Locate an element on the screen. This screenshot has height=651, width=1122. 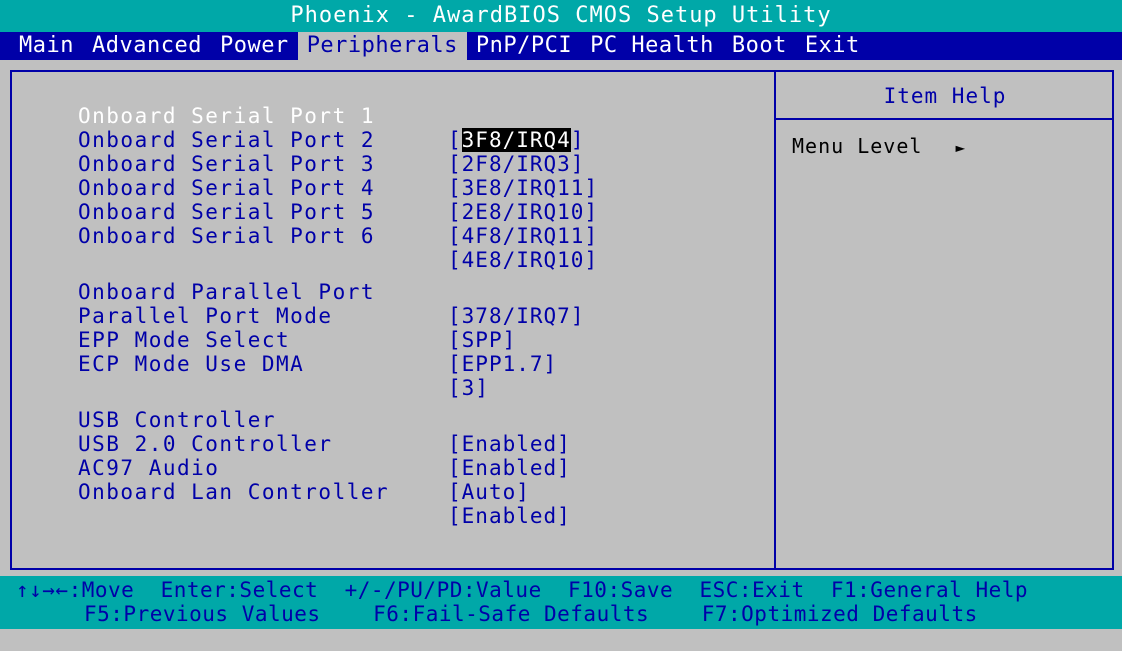
setting-row: Onboard Serial Port 4 [2E8/IRQ10] is located at coordinates (392, 188).